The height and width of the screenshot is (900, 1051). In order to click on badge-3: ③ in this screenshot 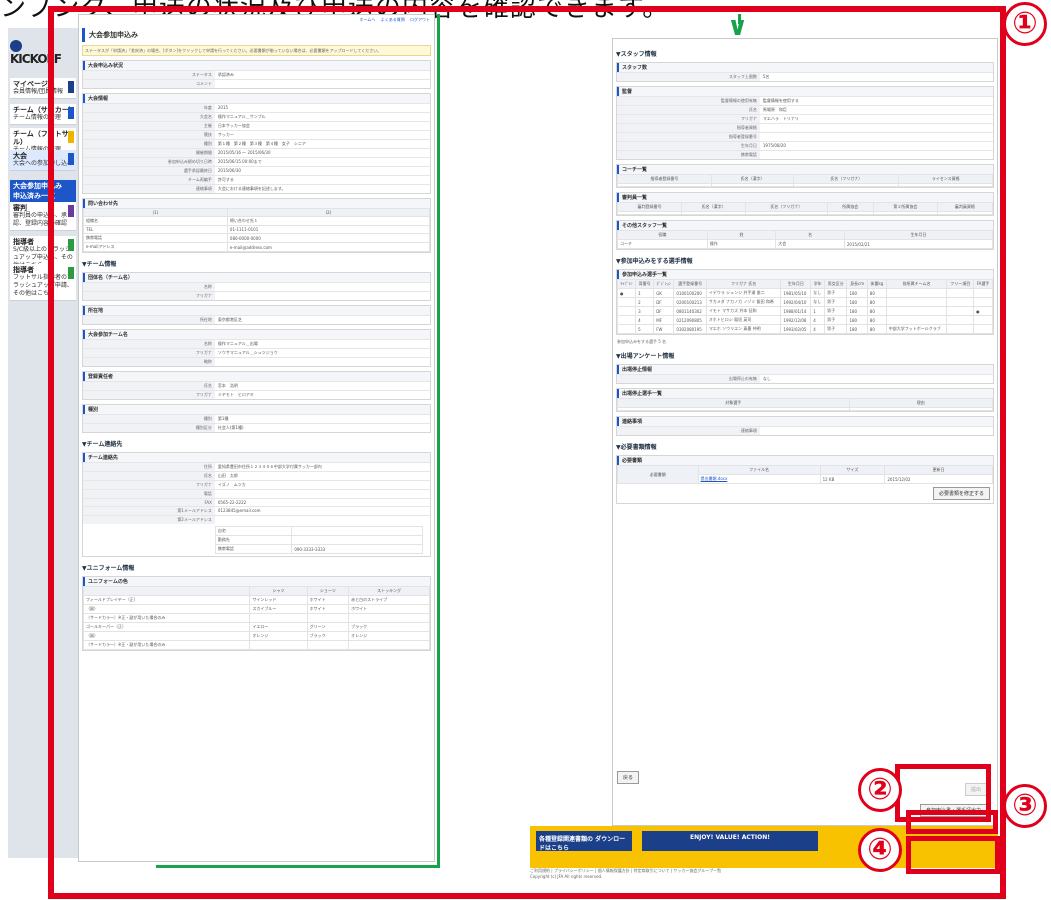, I will do `click(1025, 806)`.